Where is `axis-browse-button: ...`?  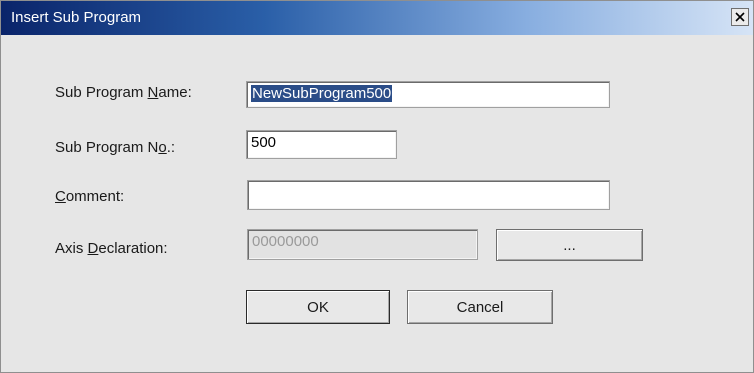
axis-browse-button: ... is located at coordinates (569, 245).